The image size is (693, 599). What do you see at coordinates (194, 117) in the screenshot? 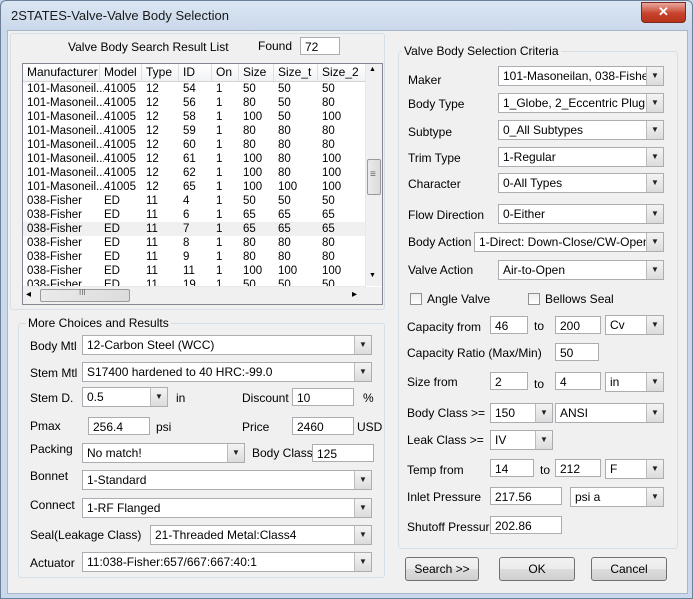
I see `table-row: 101-Masoneil... 41005 12 58 1 100 50 100` at bounding box center [194, 117].